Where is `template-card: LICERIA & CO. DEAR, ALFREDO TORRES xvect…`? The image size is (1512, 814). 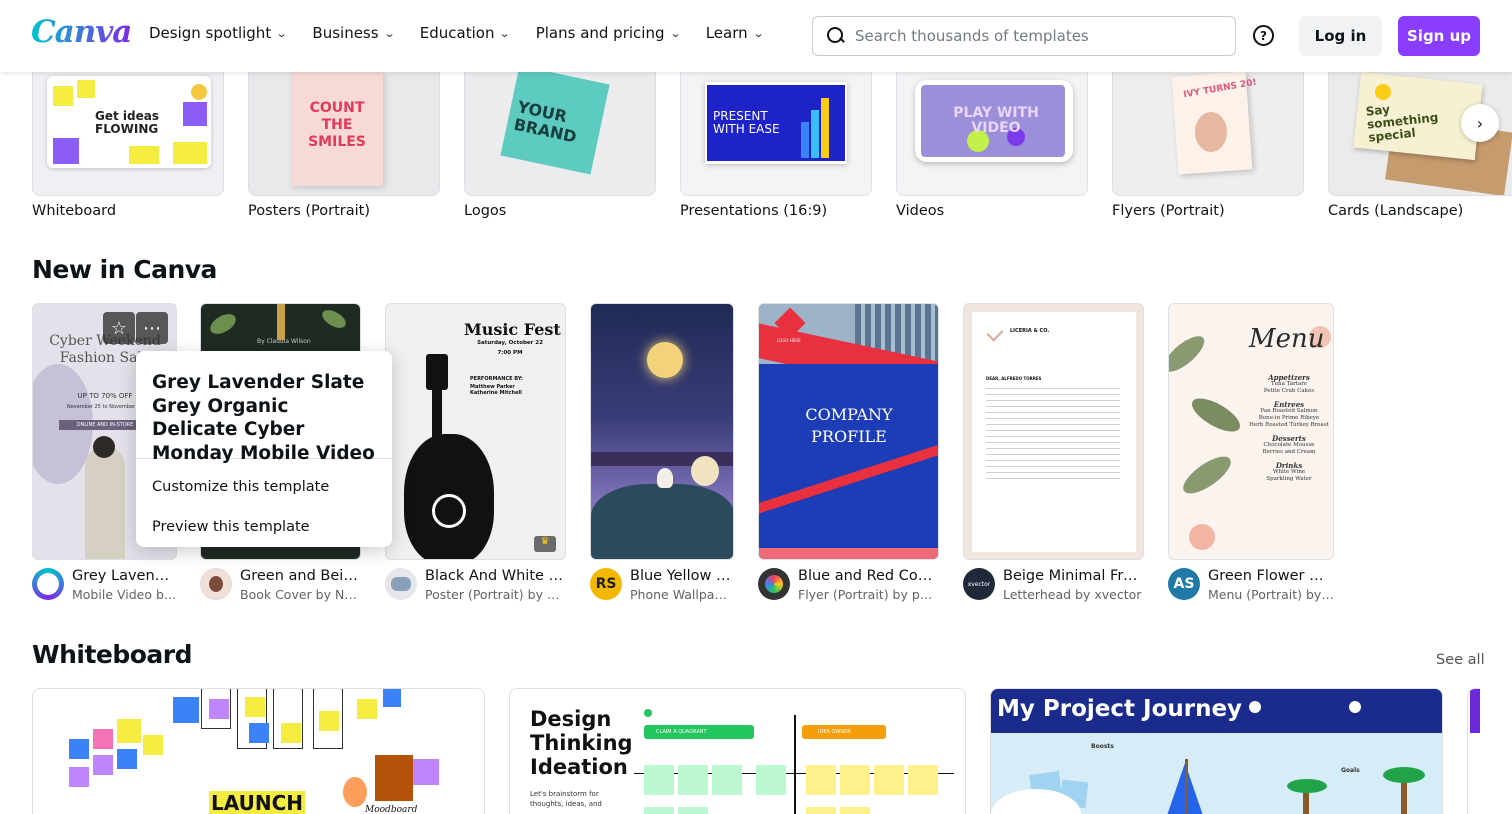
template-card: LICERIA & CO. DEAR, ALFREDO TORRES xvect… is located at coordinates (1053, 452).